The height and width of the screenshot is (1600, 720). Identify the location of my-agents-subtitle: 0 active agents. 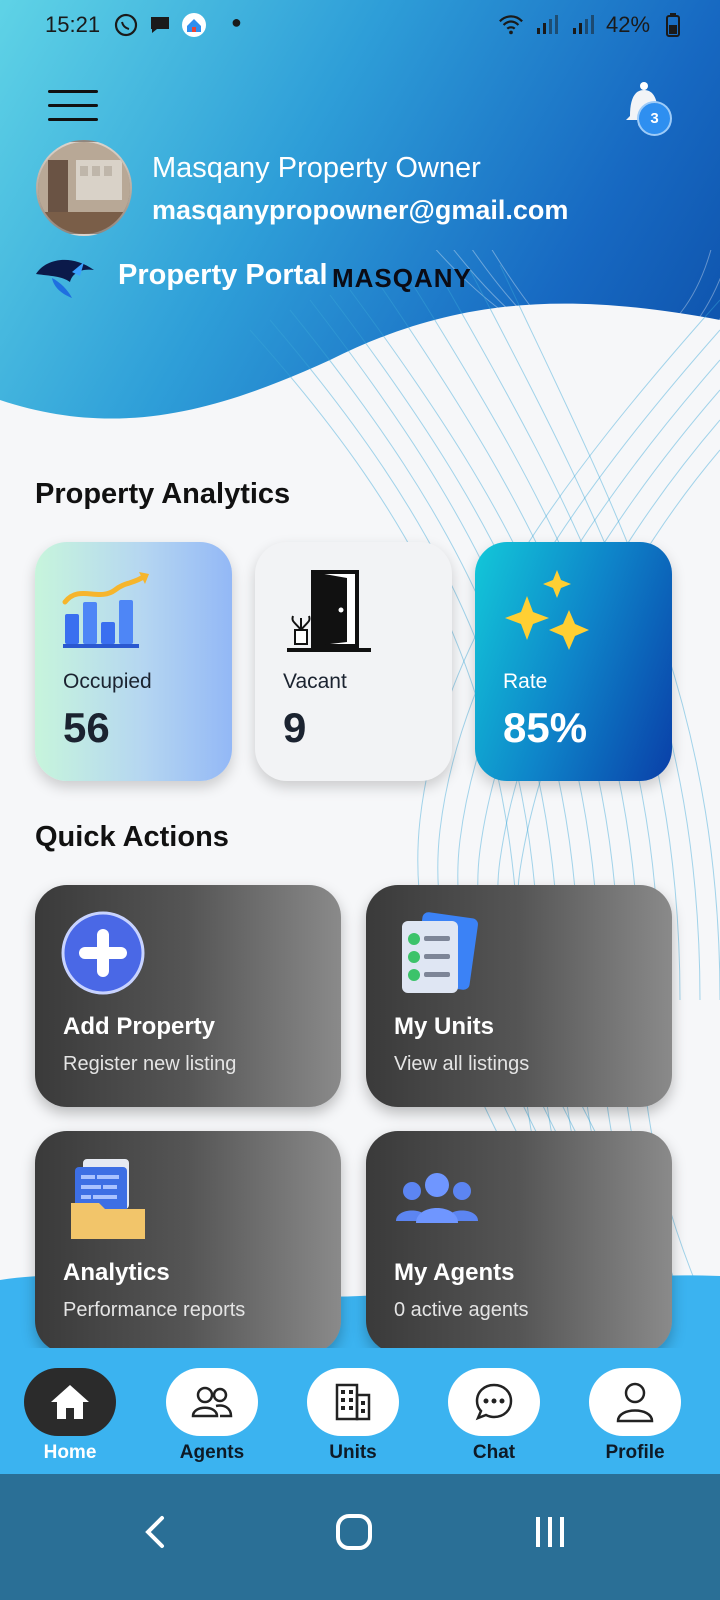
(461, 1310).